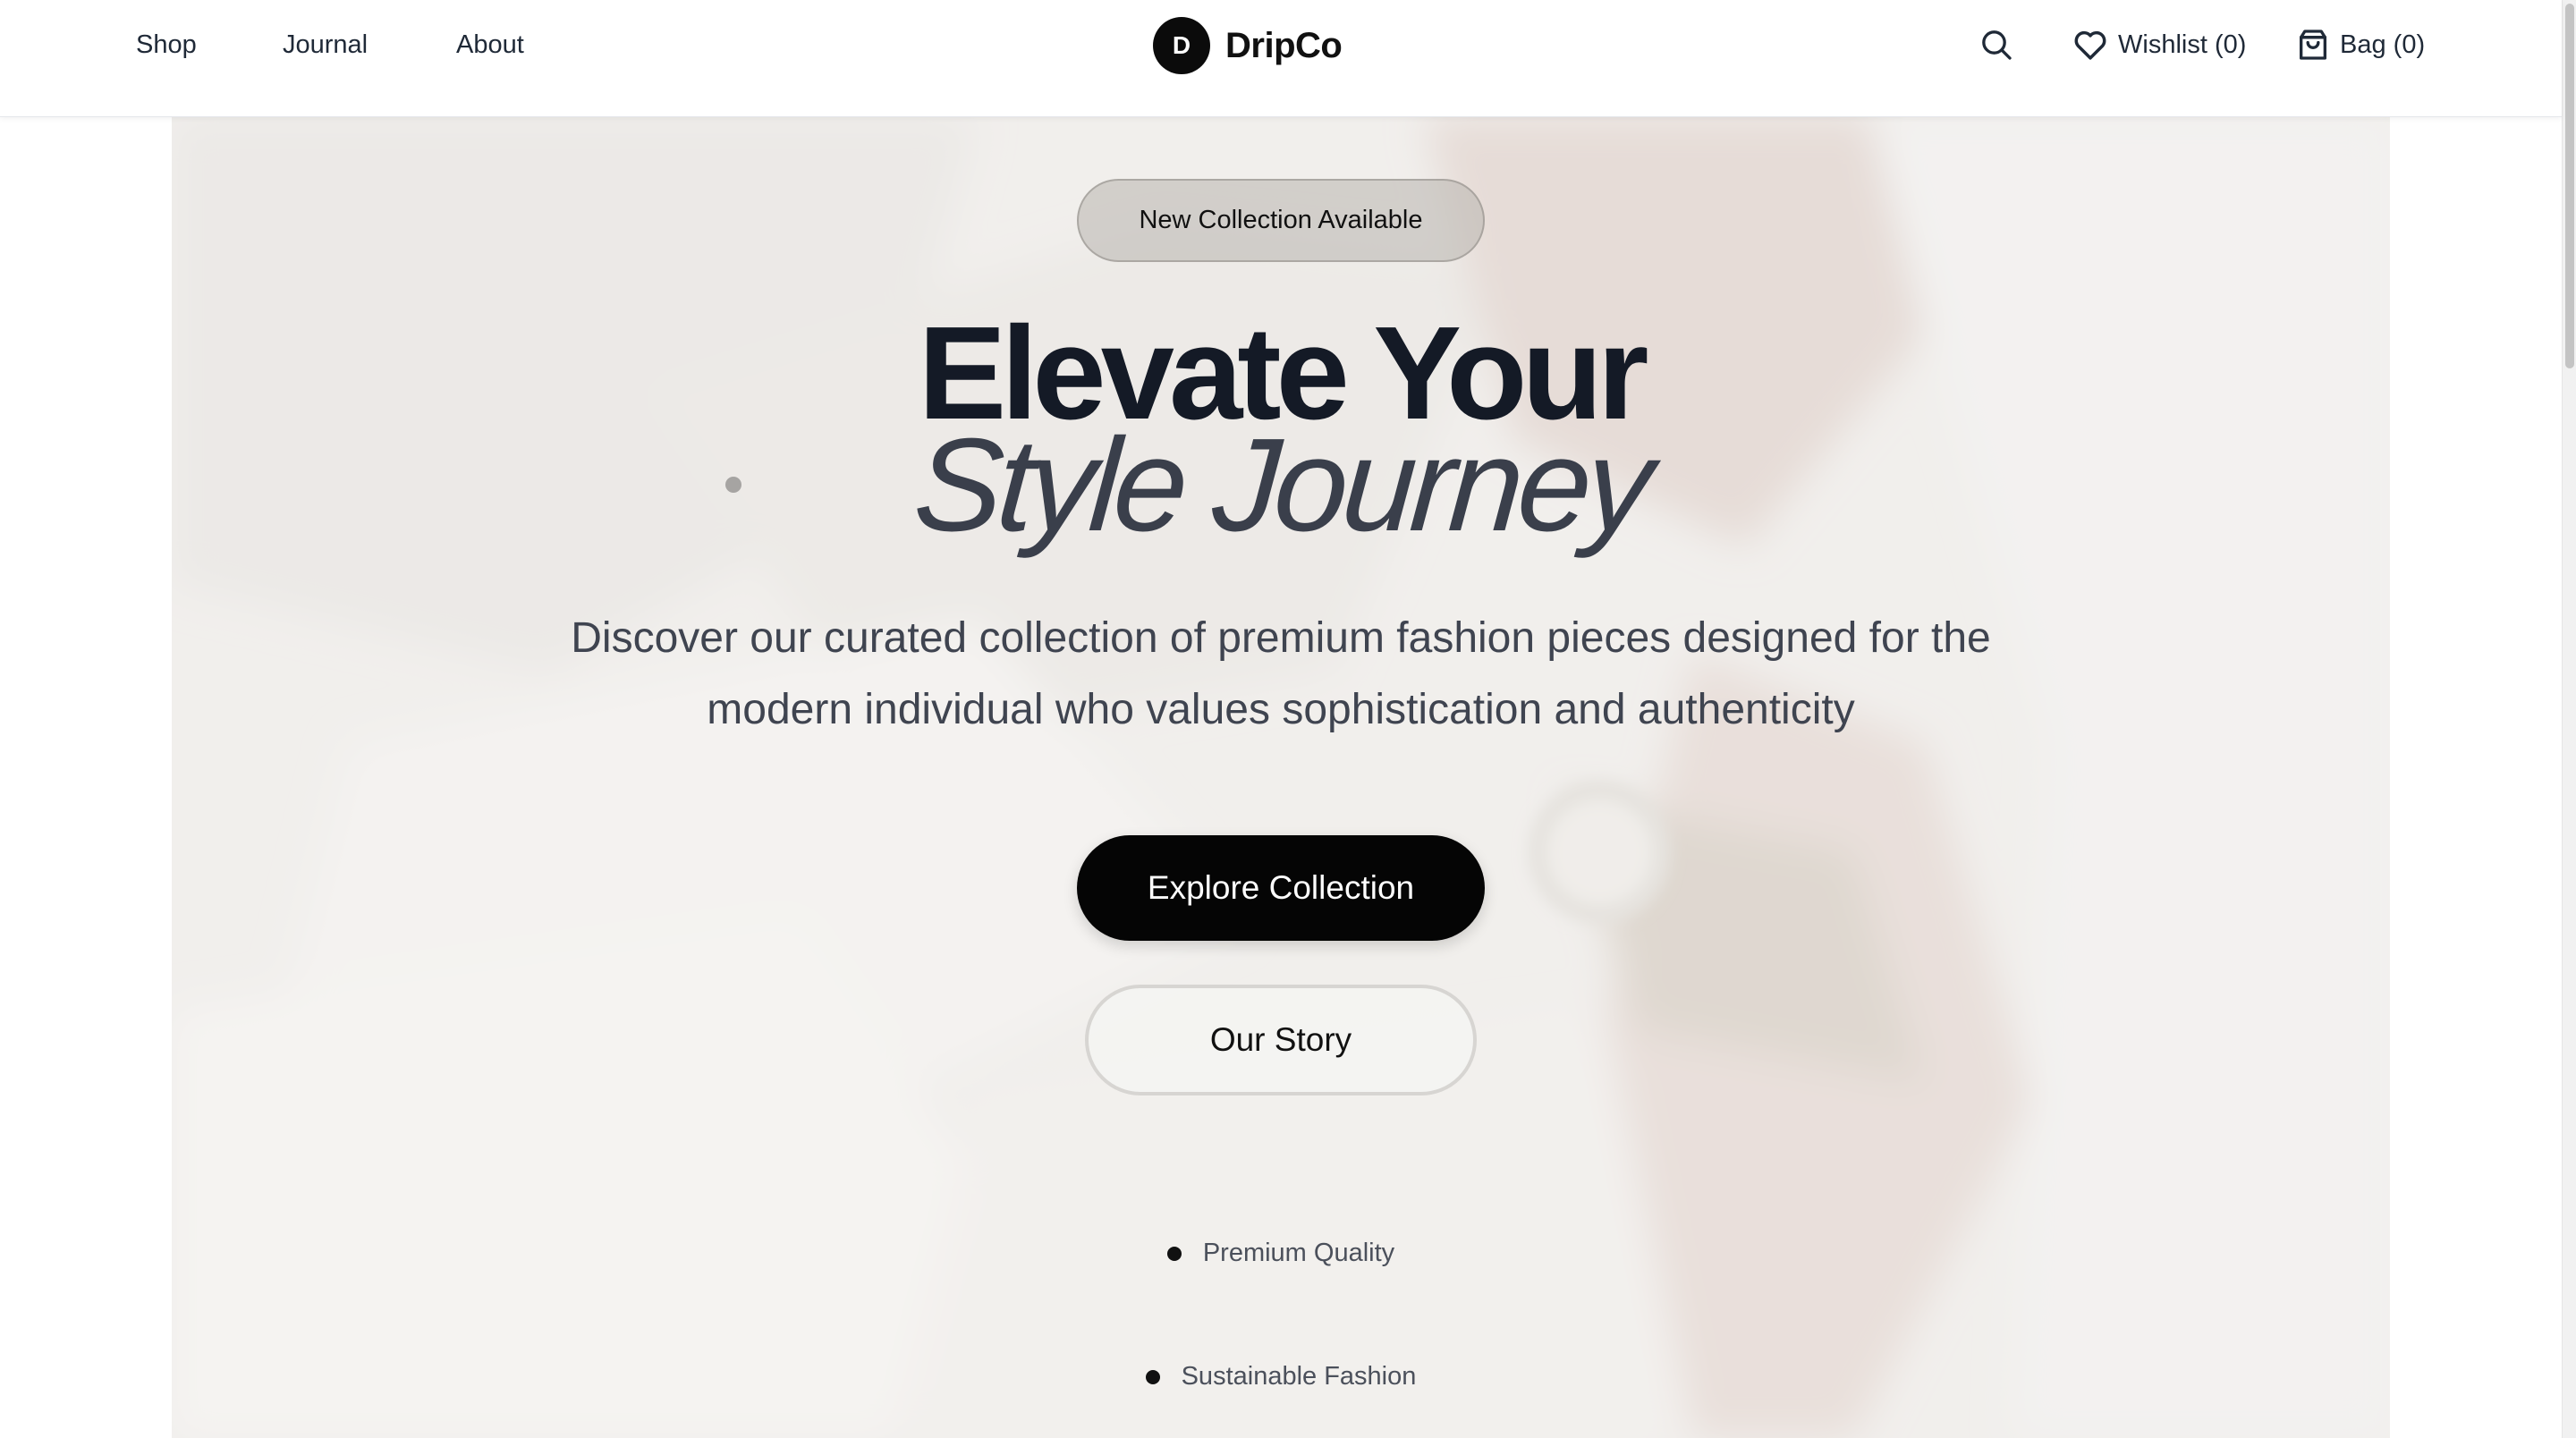 This screenshot has height=1438, width=2576. I want to click on explore-collection-button: Explore Collection, so click(1281, 888).